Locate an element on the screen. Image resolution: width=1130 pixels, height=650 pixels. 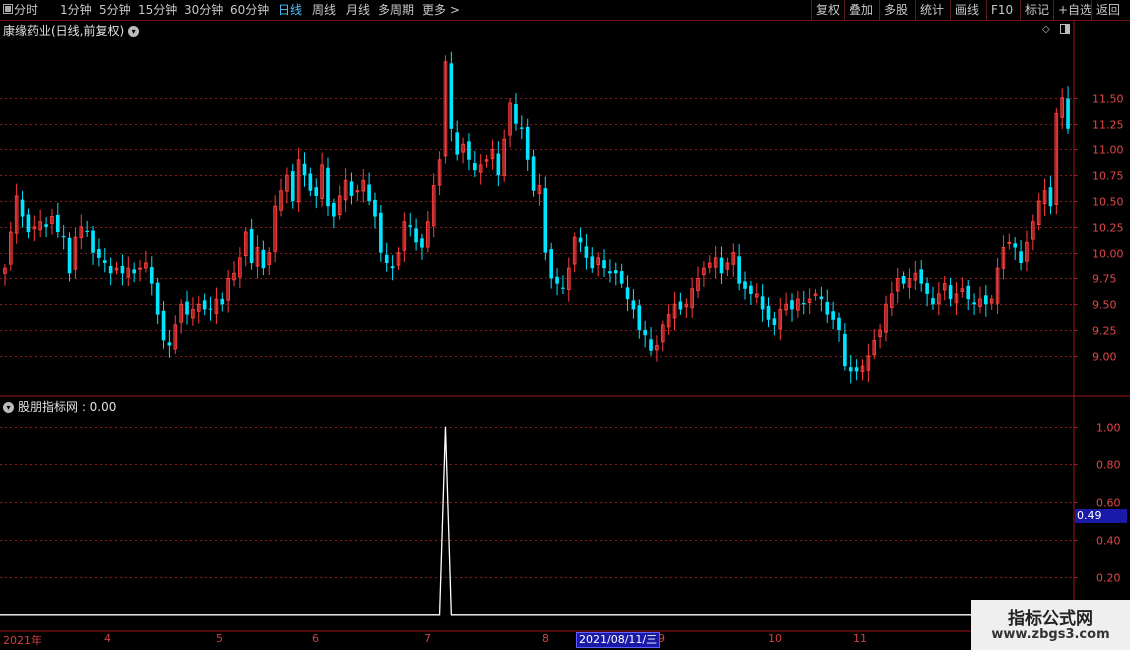
stock-title: 康缘药业(日线,前复权) ▾ is located at coordinates (71, 30).